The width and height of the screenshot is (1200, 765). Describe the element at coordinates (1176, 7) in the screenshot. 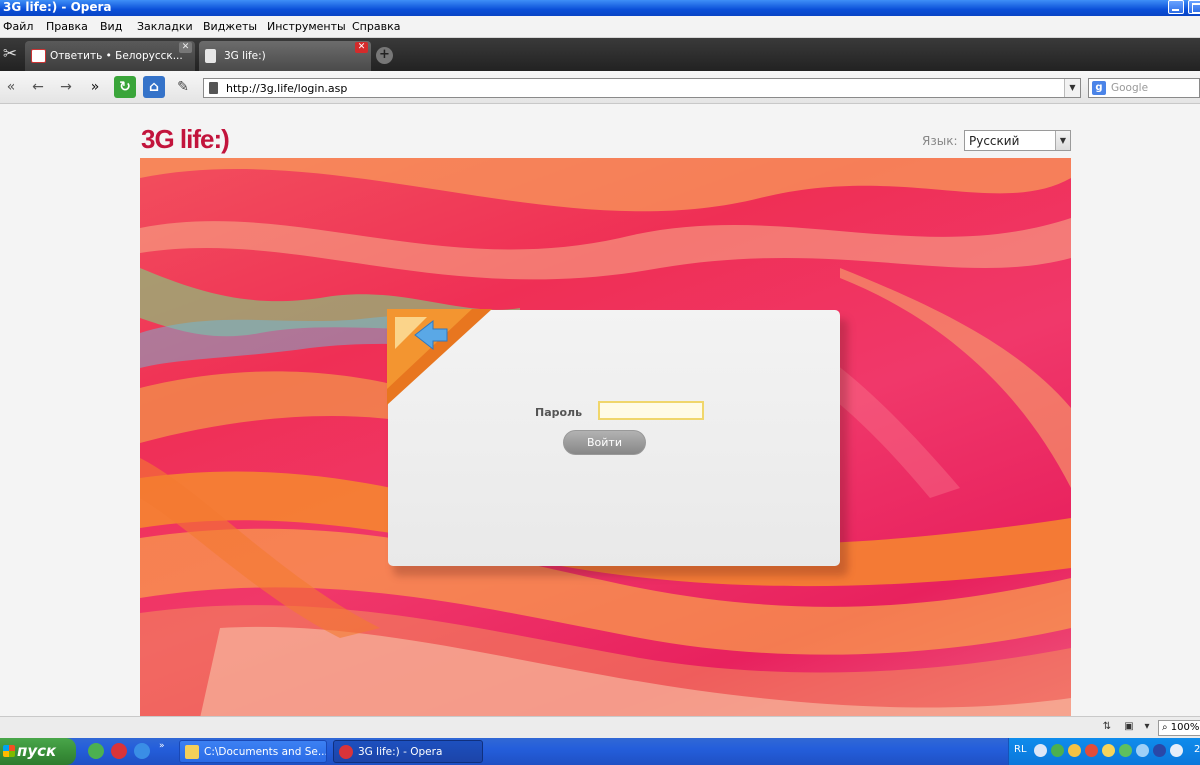

I see `minimize-button` at that location.